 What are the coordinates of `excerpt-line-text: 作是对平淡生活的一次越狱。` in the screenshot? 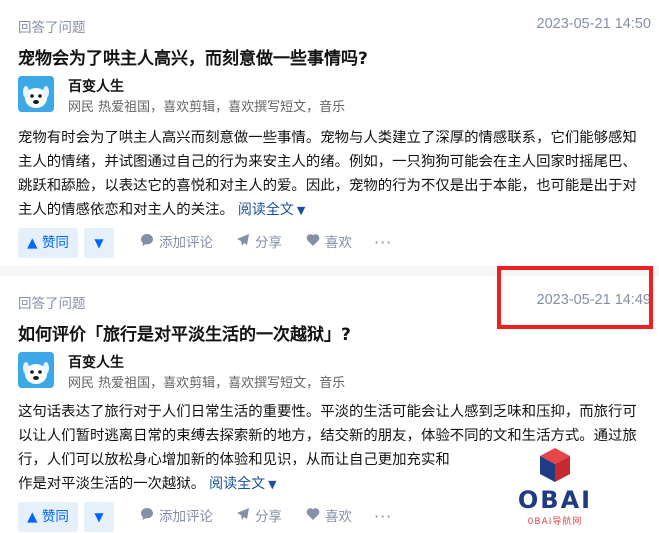 It's located at (112, 484).